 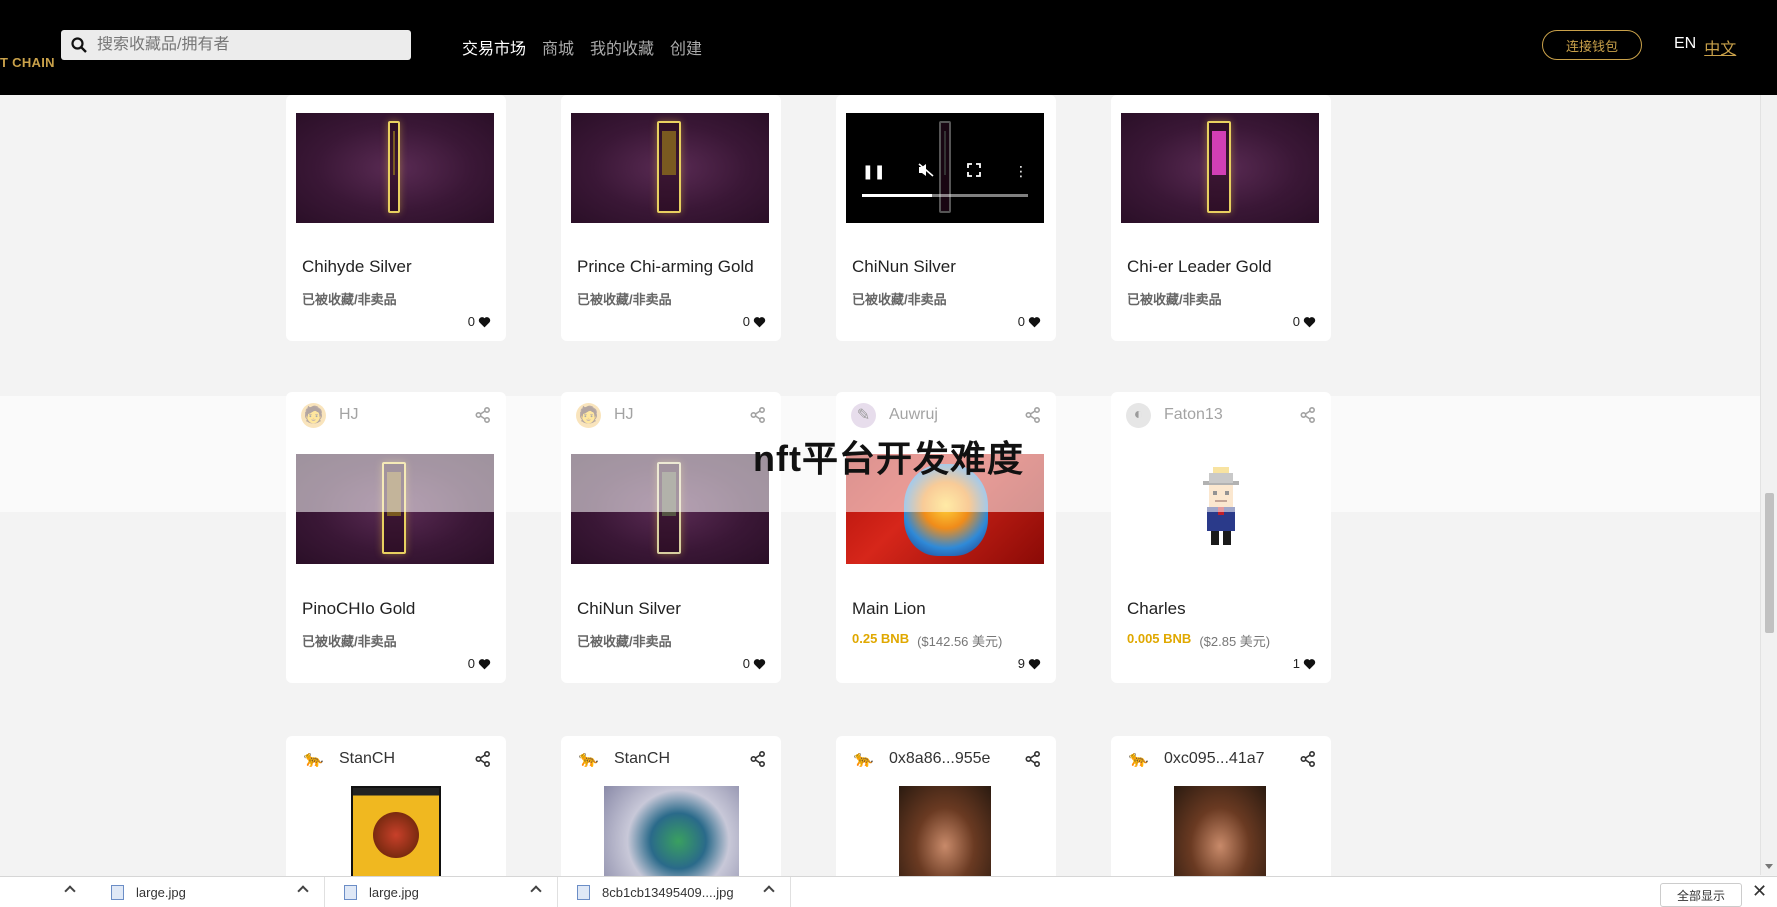 I want to click on scrollbar-thumb, so click(x=1769, y=563).